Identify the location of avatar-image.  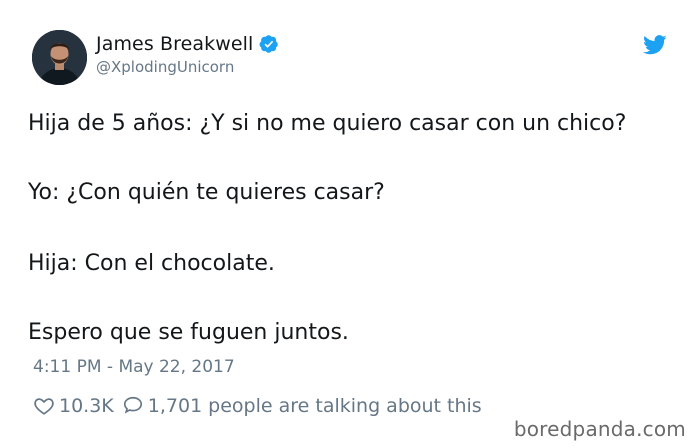
(59, 57).